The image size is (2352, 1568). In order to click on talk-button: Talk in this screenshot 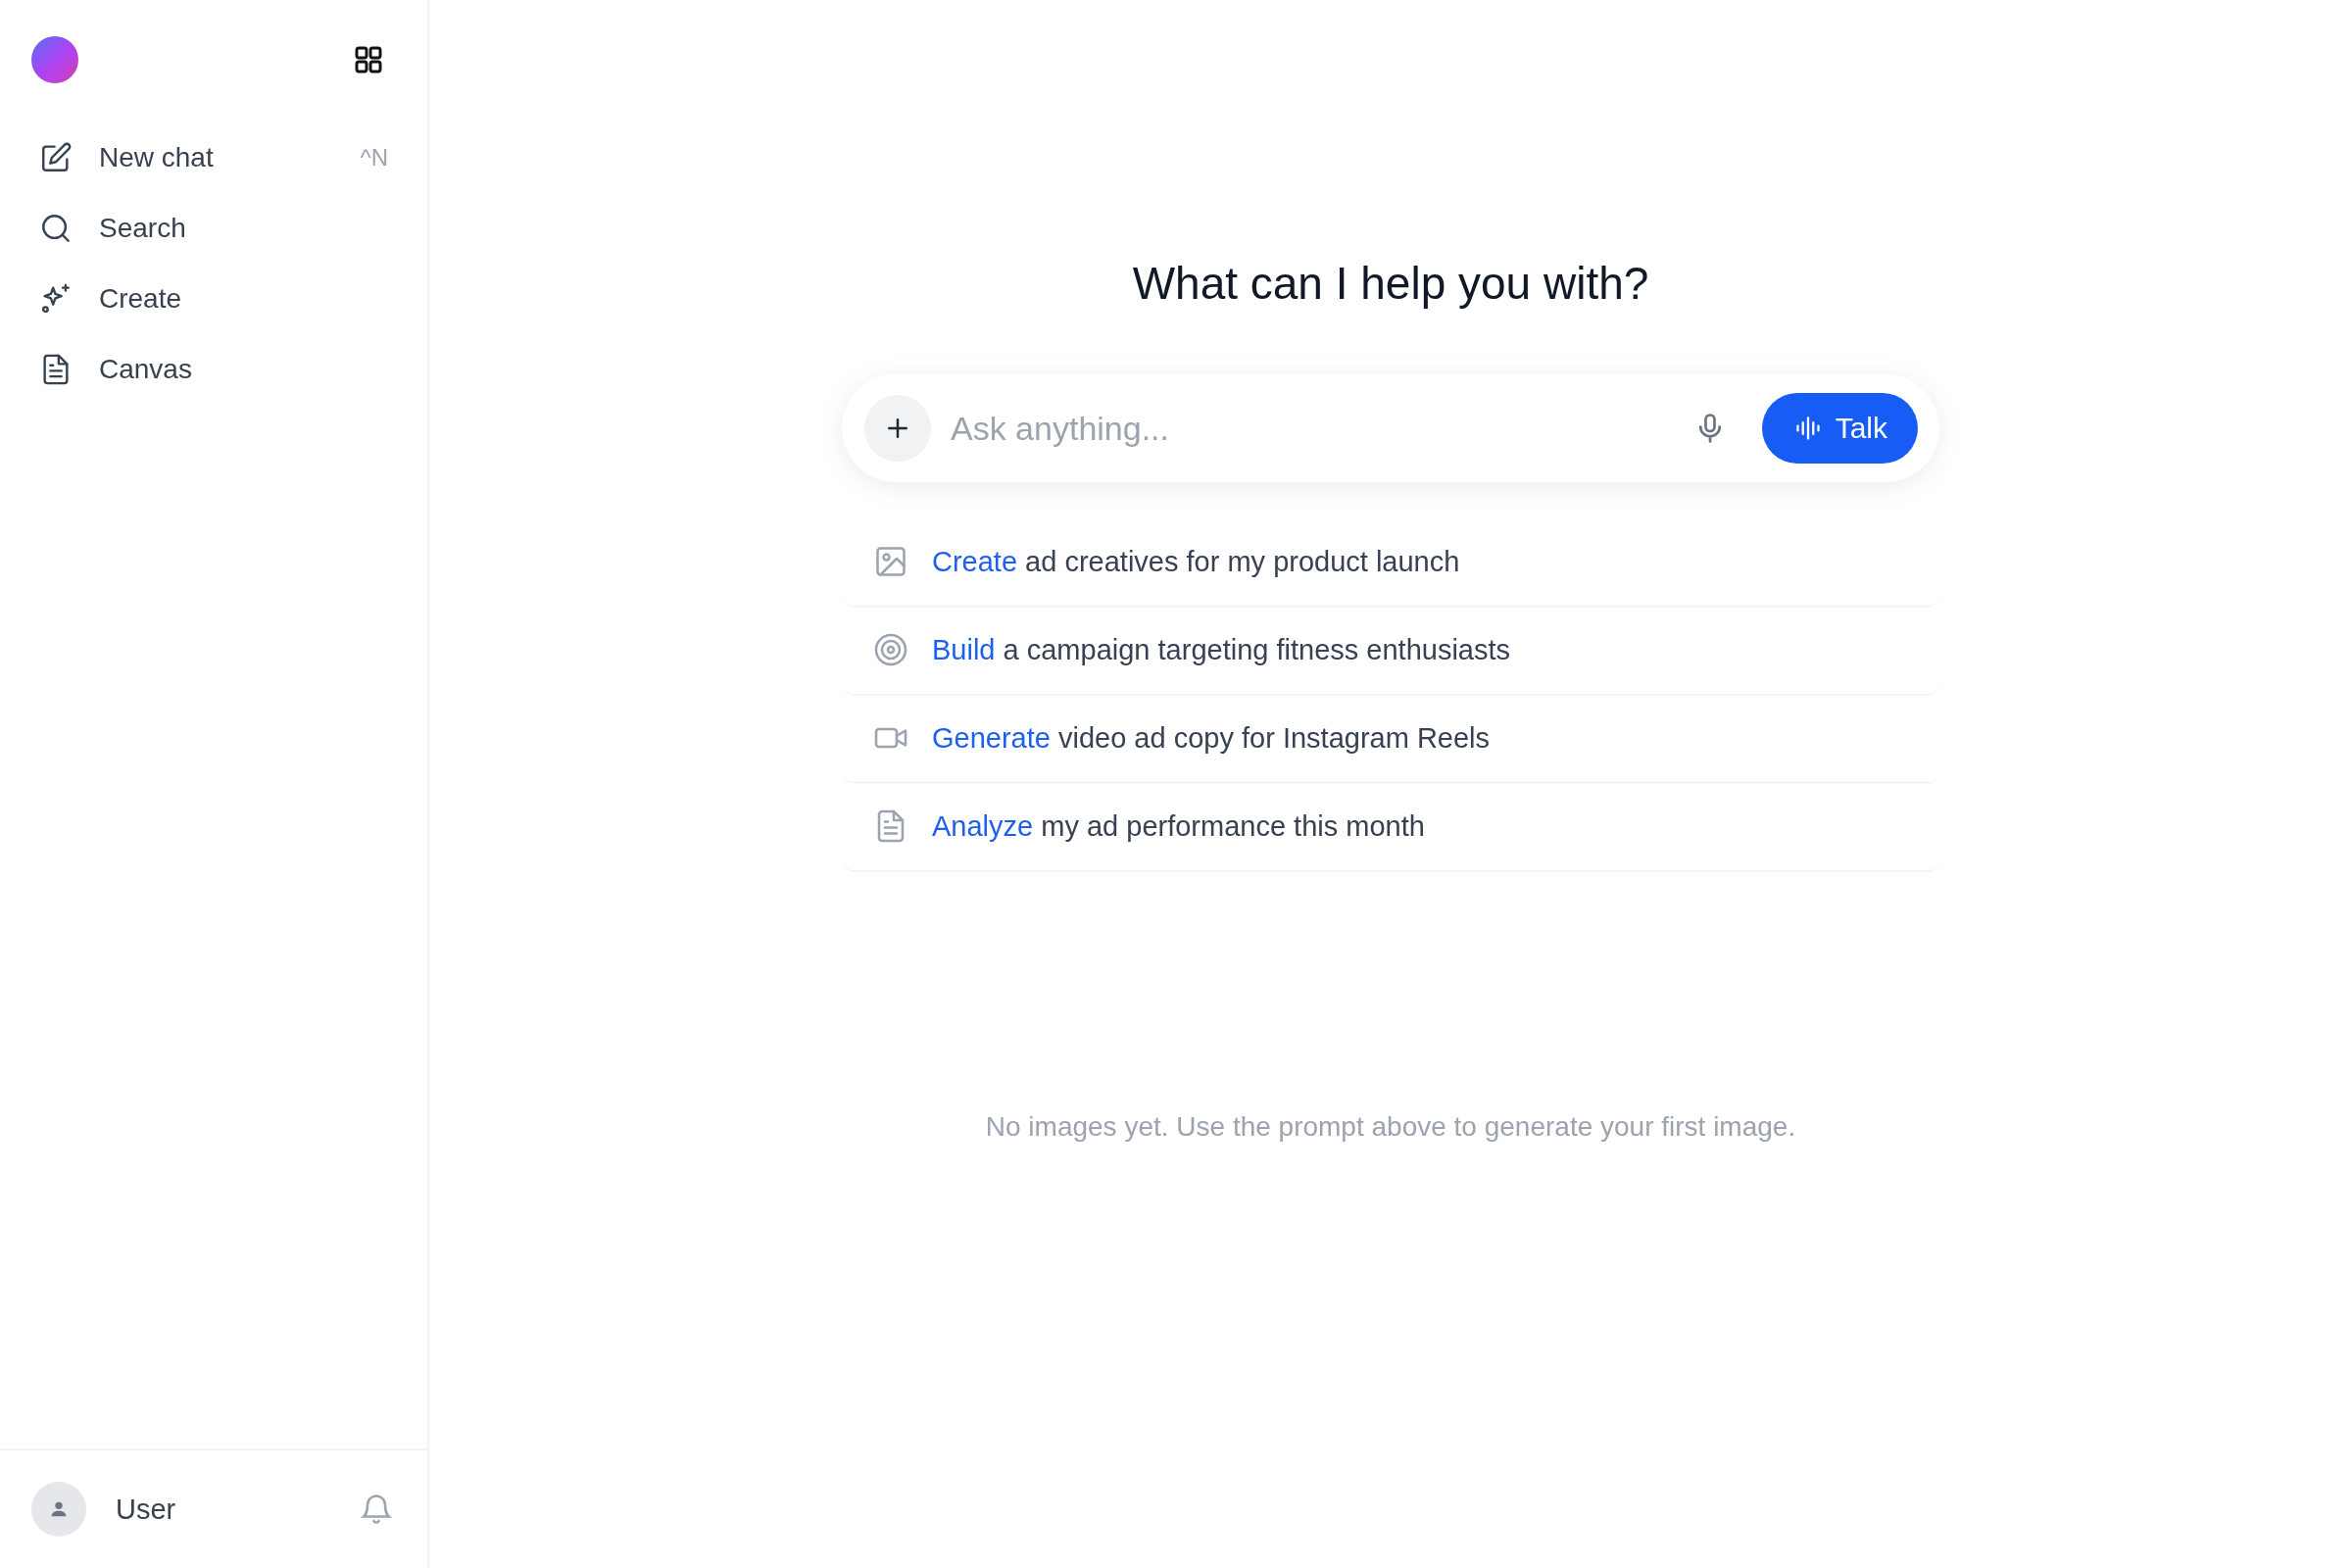, I will do `click(1839, 428)`.